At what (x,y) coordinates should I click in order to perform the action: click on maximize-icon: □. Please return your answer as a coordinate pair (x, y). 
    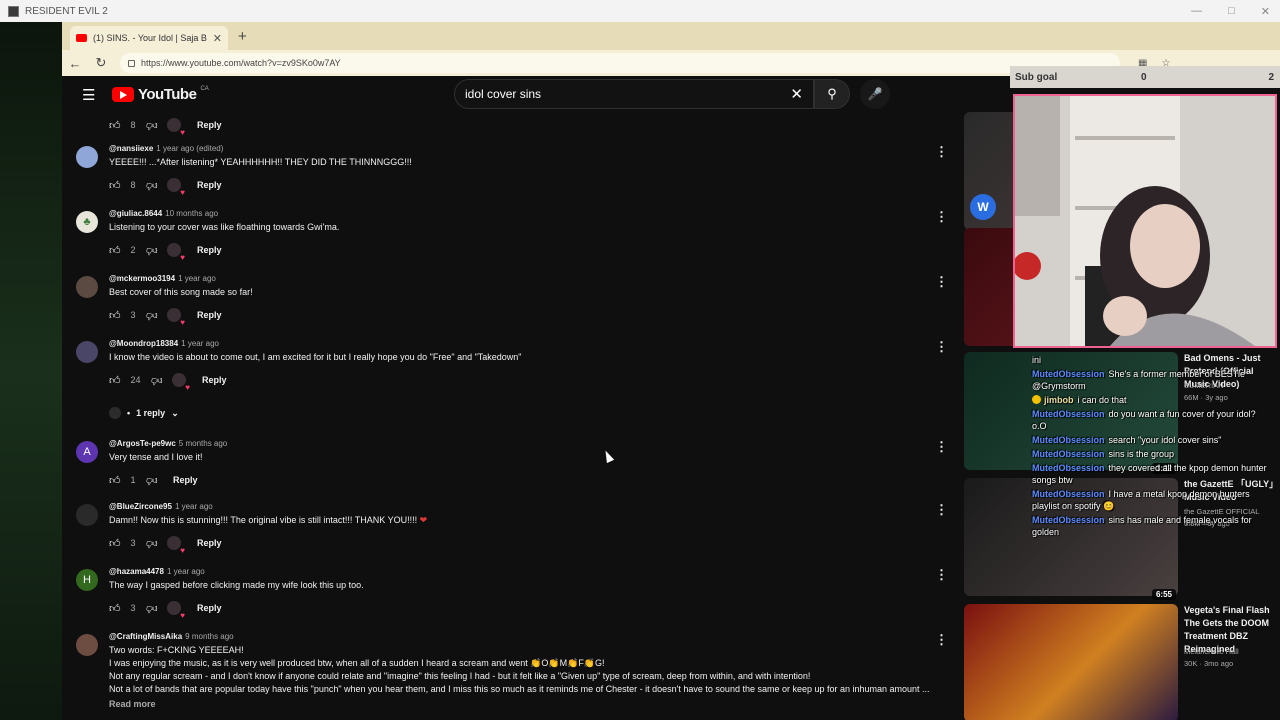
    Looking at the image, I should click on (1231, 11).